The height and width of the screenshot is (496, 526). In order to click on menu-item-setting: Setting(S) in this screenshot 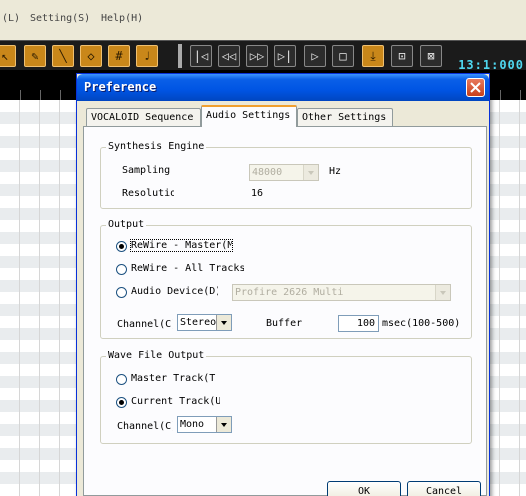, I will do `click(60, 18)`.